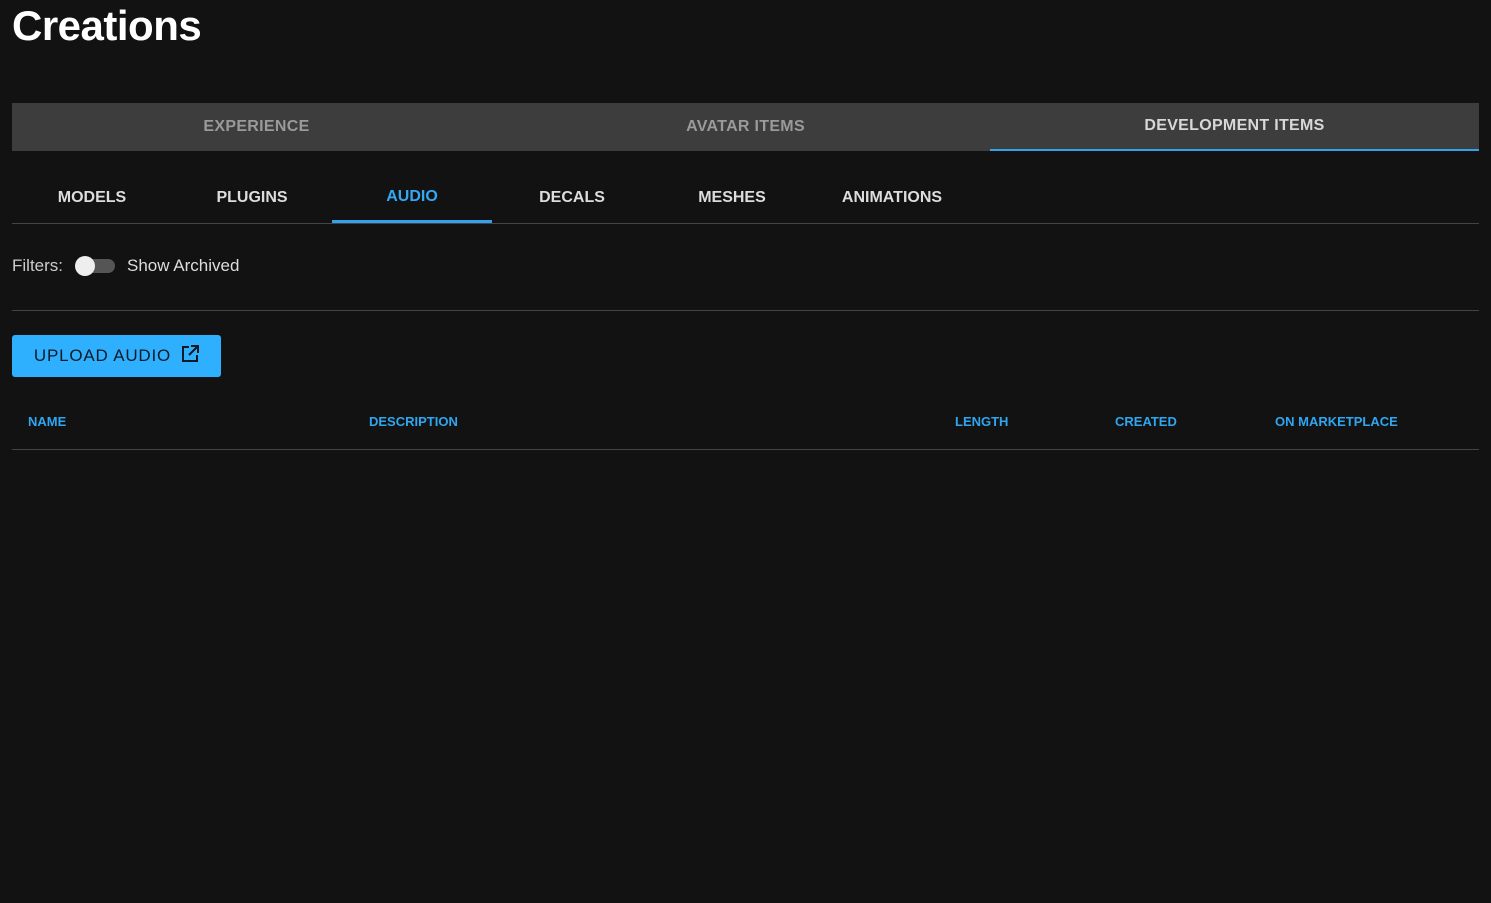 The height and width of the screenshot is (903, 1491). What do you see at coordinates (413, 421) in the screenshot?
I see `column-description: DESCRIPTION` at bounding box center [413, 421].